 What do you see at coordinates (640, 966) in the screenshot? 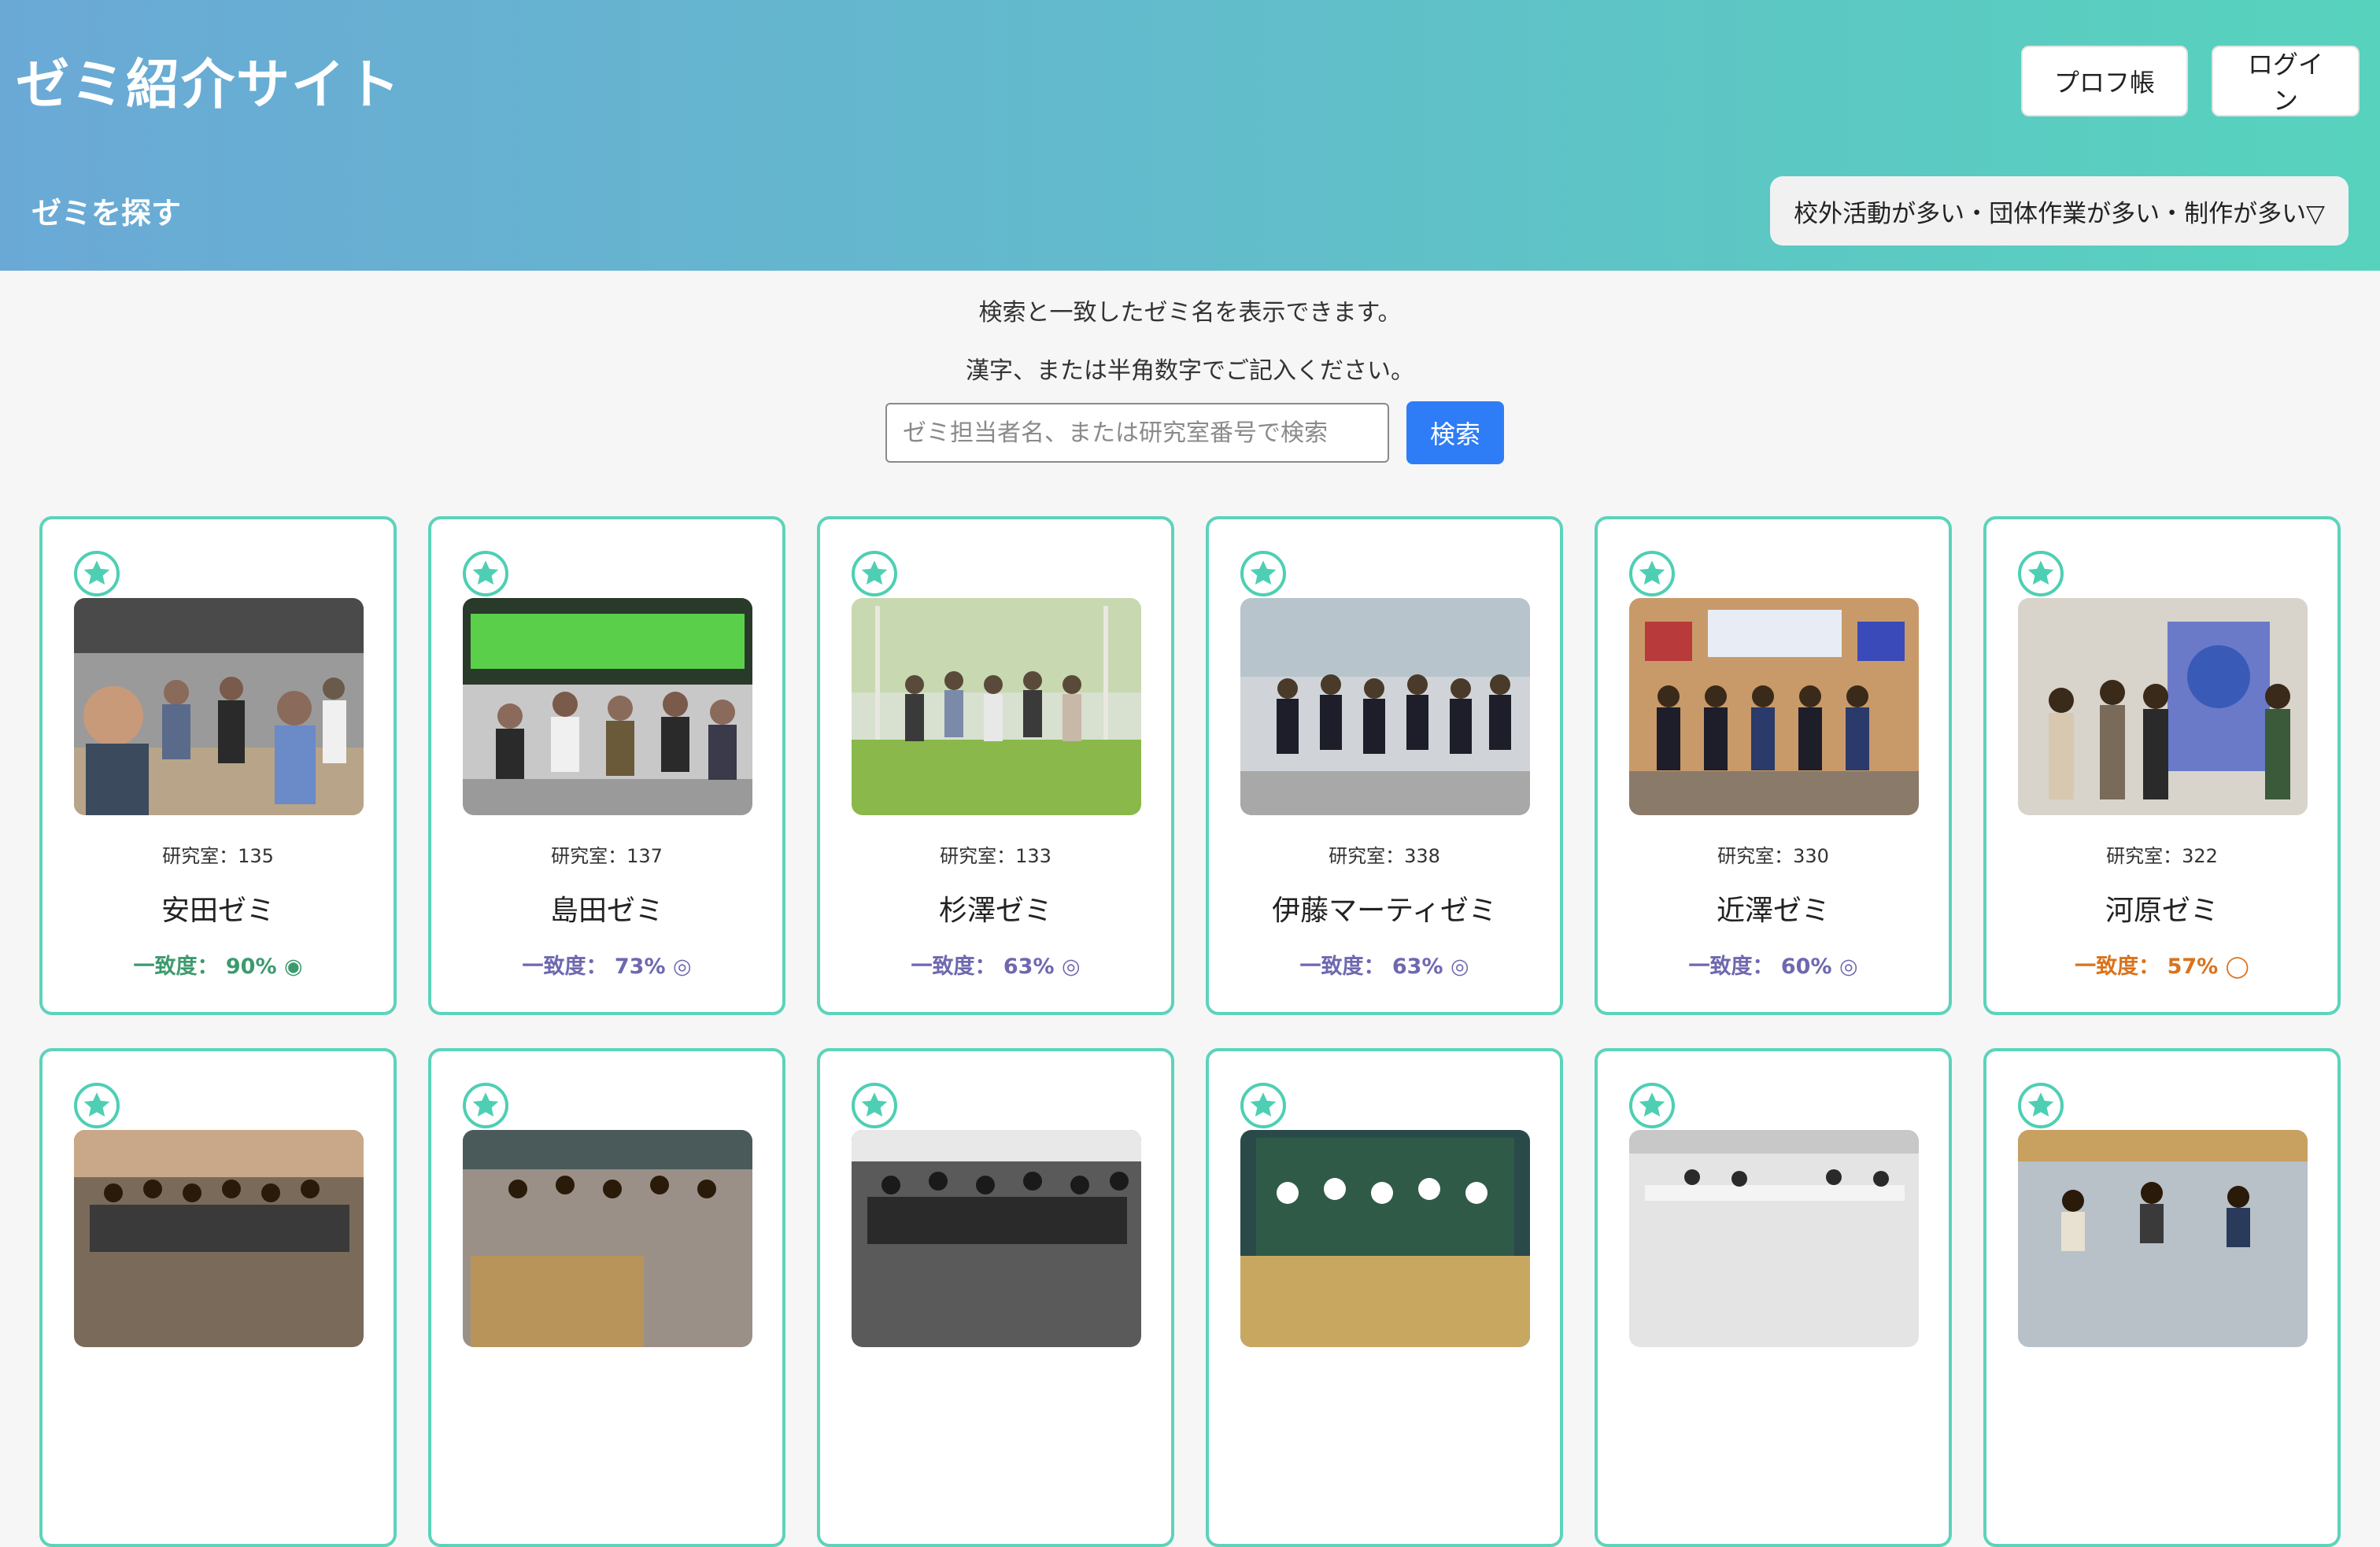
I see `match-value: 73%` at bounding box center [640, 966].